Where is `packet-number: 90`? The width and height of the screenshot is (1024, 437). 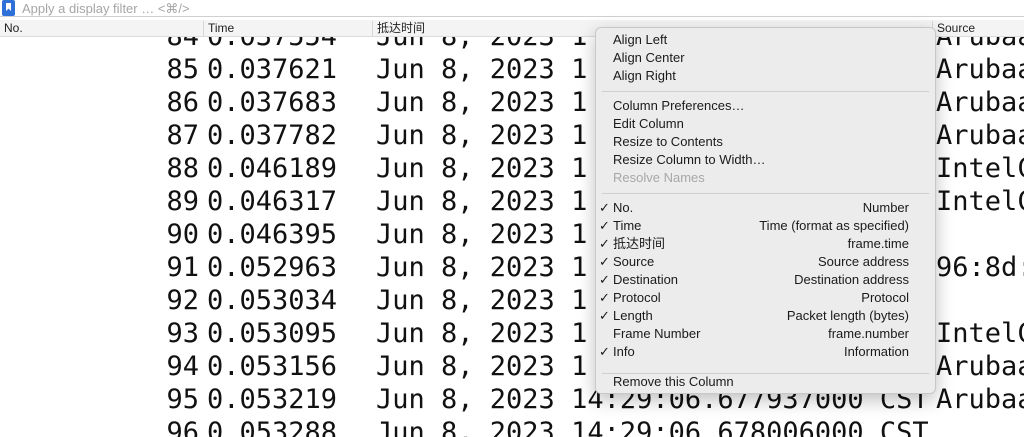 packet-number: 90 is located at coordinates (182, 234).